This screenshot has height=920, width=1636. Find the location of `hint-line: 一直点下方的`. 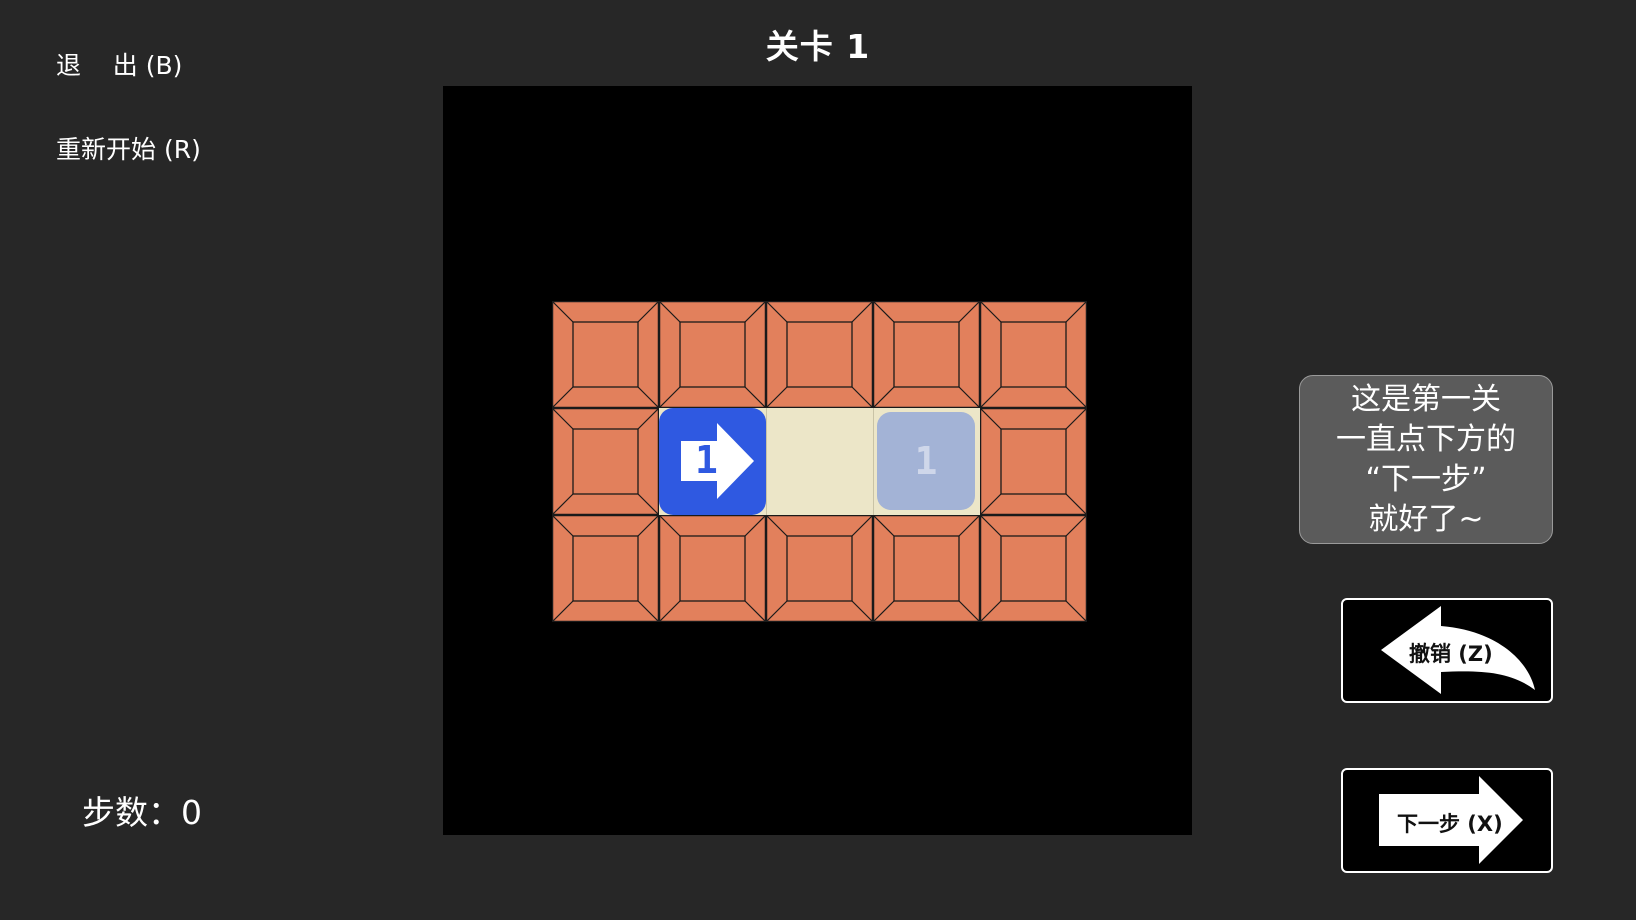

hint-line: 一直点下方的 is located at coordinates (1426, 439).